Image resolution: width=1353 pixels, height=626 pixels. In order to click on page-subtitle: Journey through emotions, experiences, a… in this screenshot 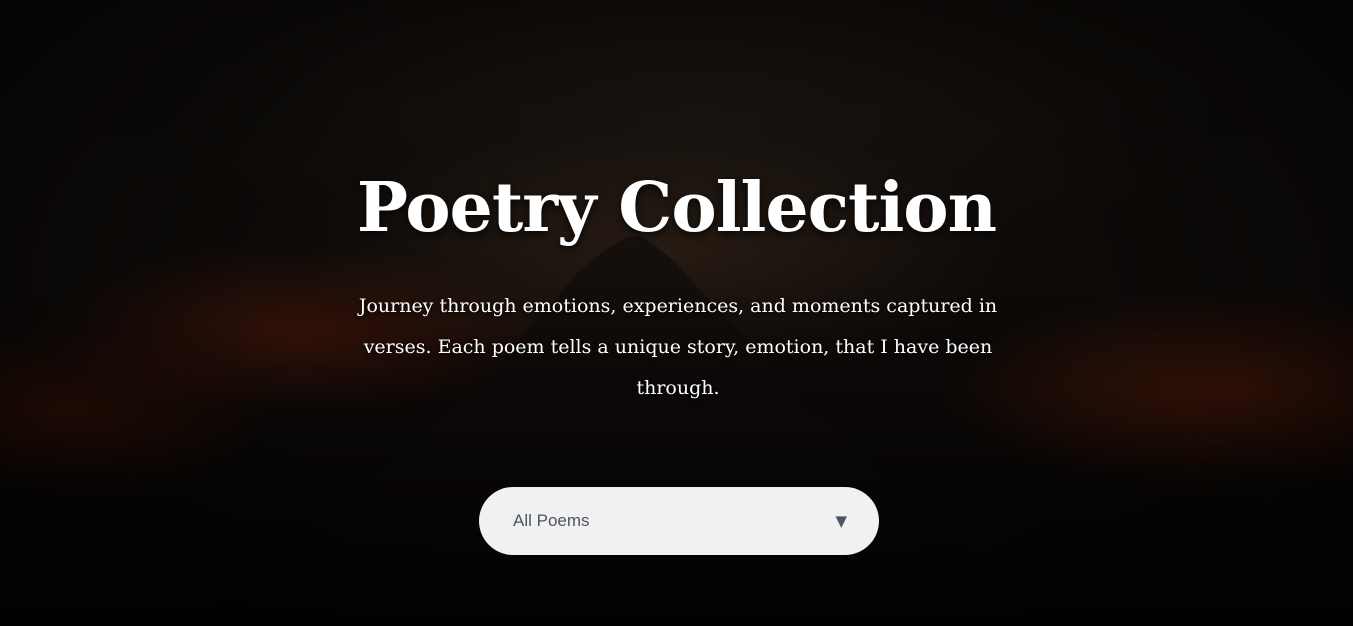, I will do `click(678, 347)`.